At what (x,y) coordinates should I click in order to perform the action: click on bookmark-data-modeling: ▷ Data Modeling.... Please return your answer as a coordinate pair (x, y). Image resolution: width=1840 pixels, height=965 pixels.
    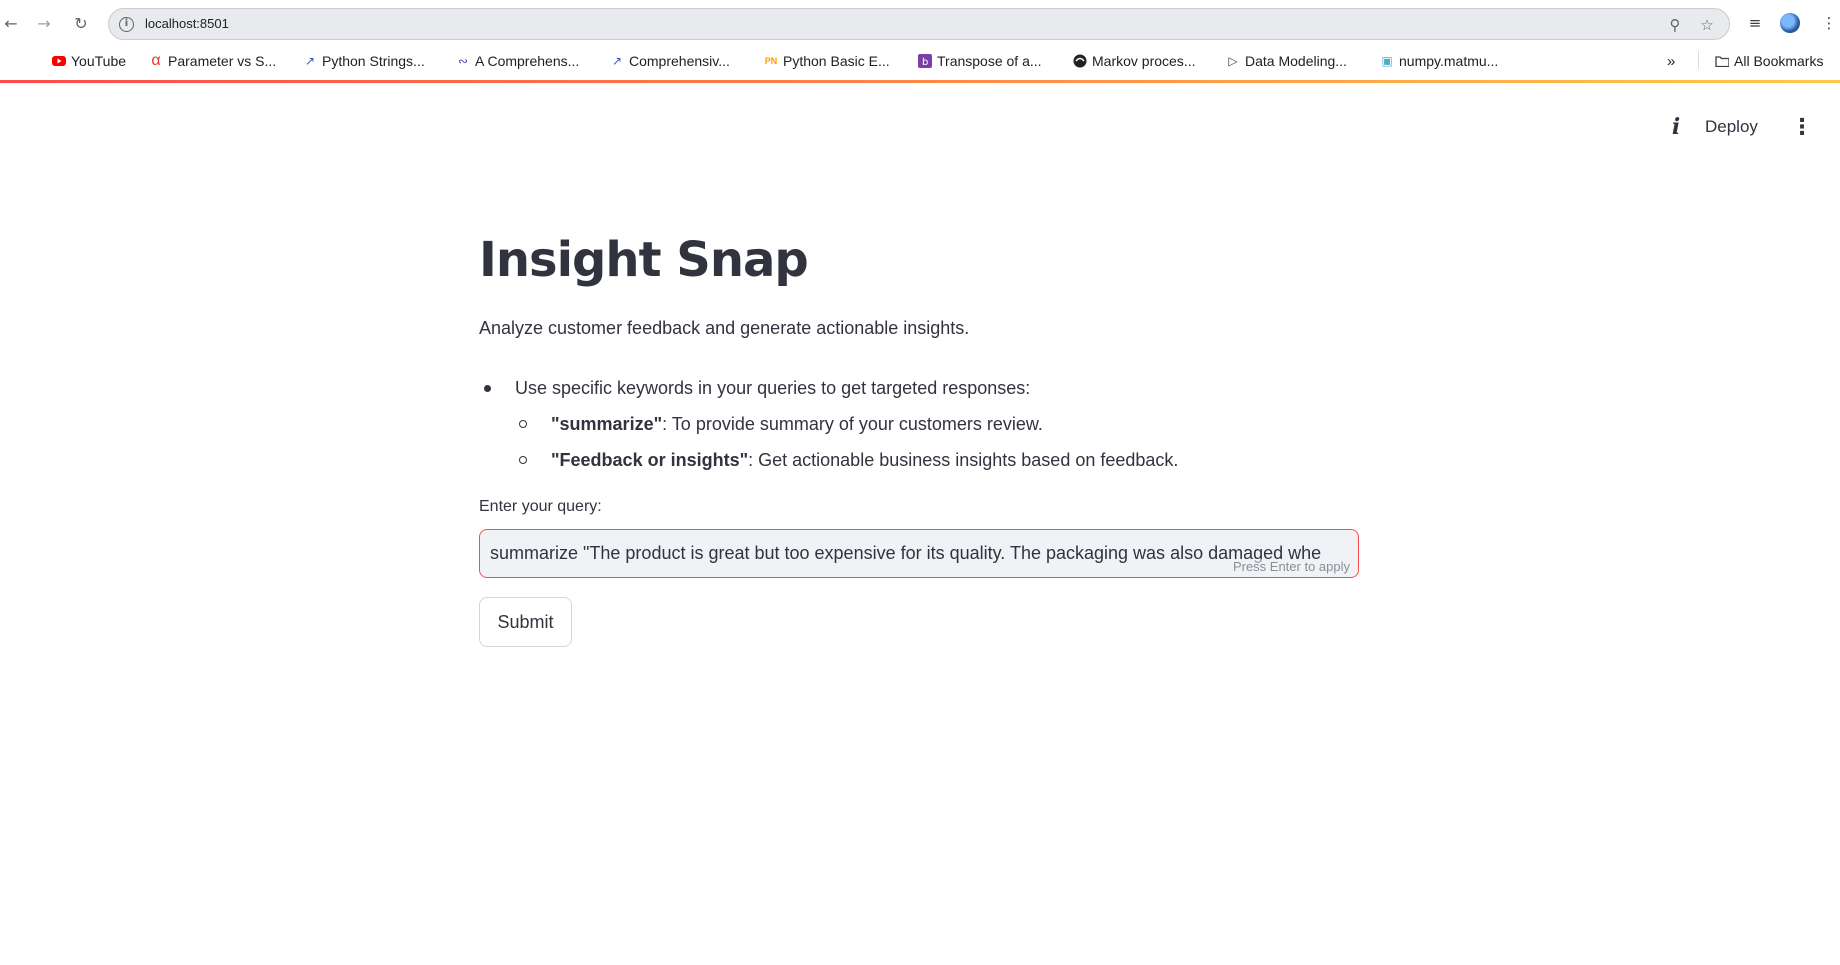
    Looking at the image, I should click on (1286, 61).